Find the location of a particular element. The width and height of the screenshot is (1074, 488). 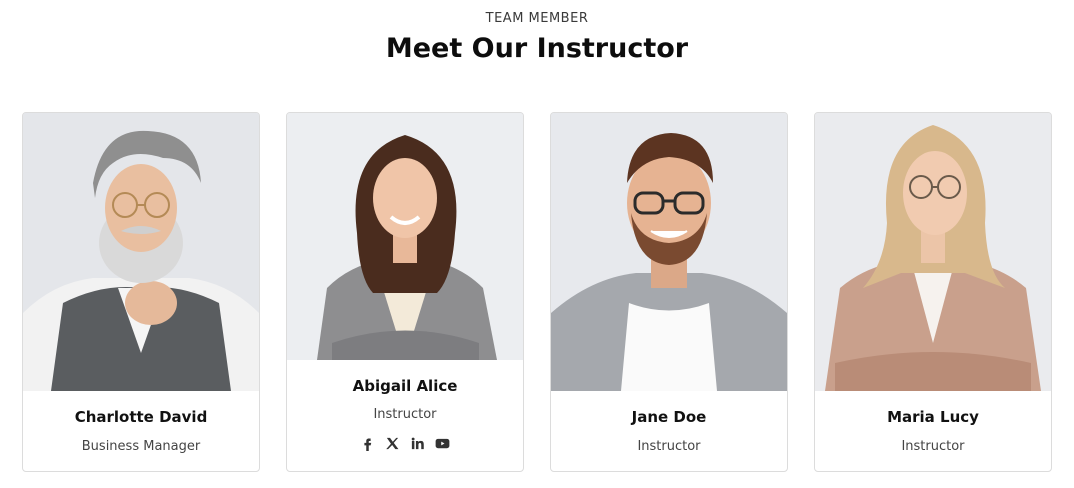

linkedin-icon is located at coordinates (417, 443).